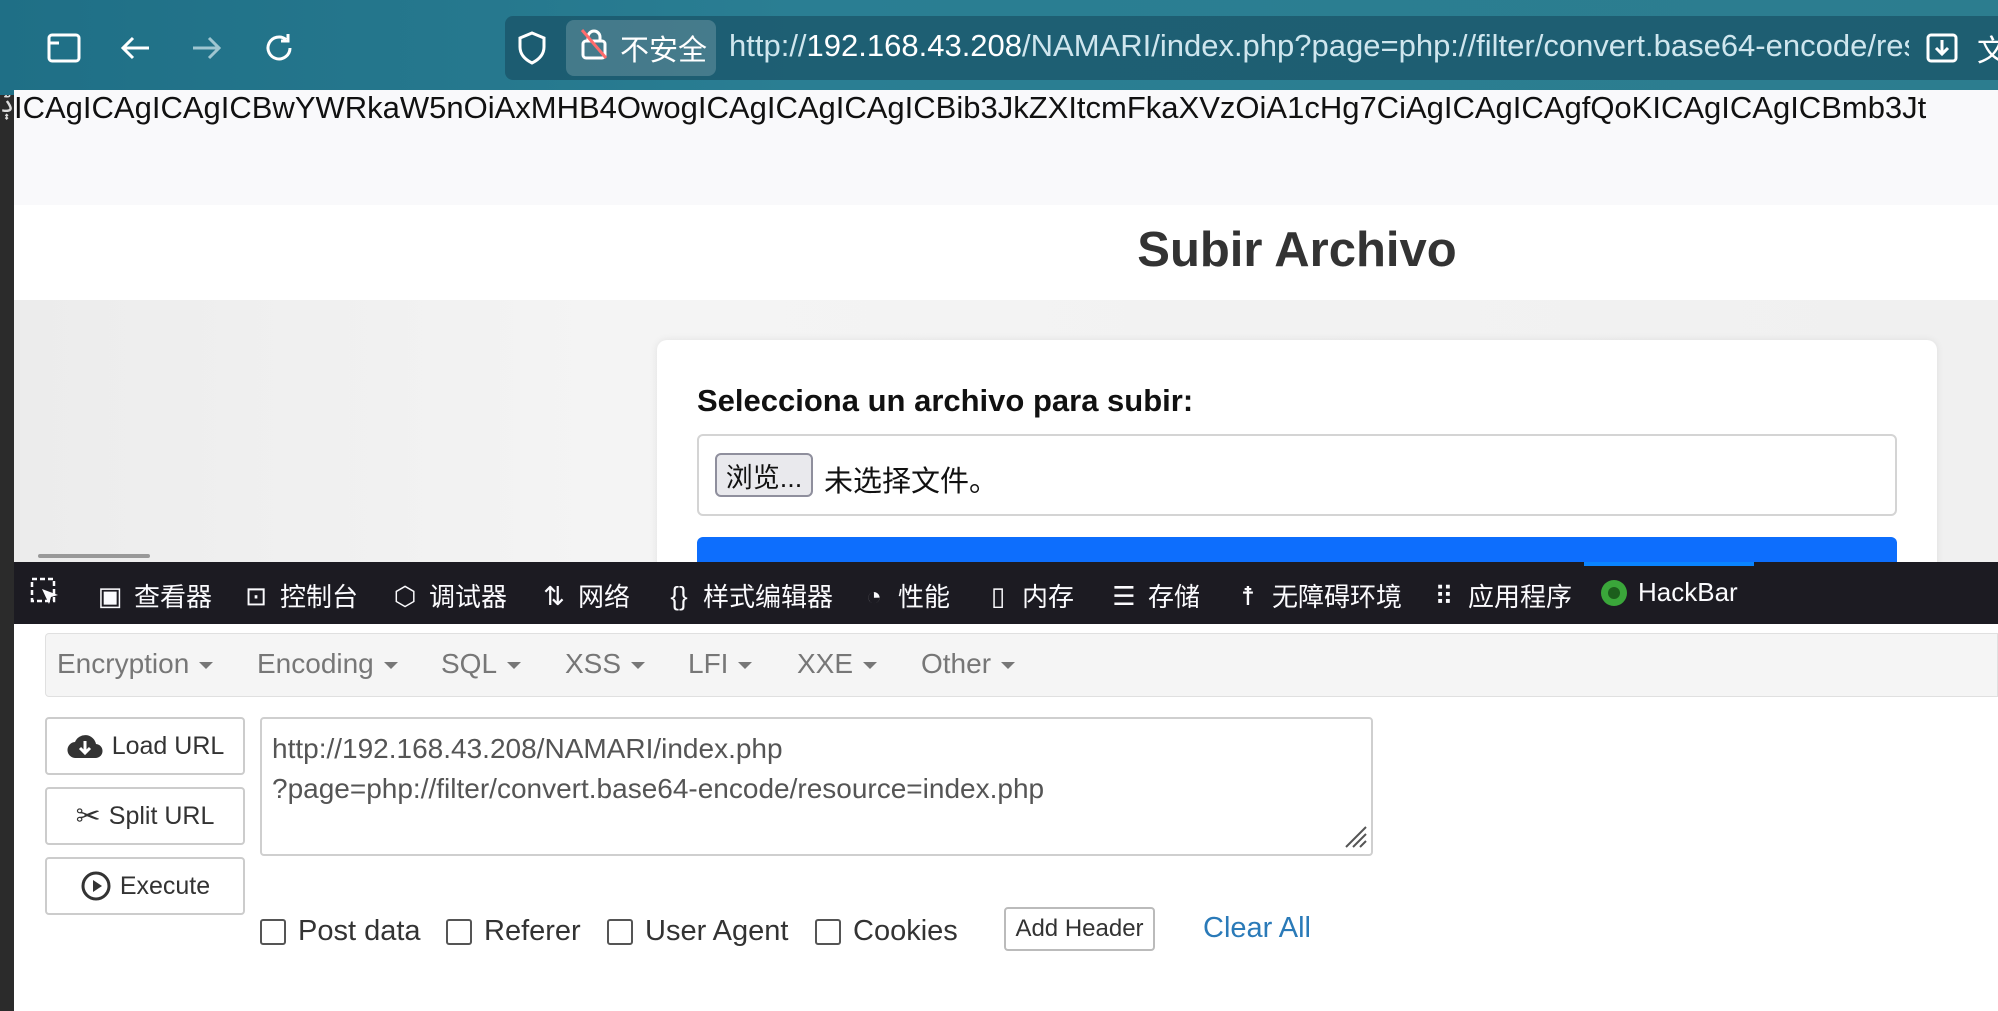 The height and width of the screenshot is (1011, 1998). I want to click on console-icon: ⊡, so click(256, 595).